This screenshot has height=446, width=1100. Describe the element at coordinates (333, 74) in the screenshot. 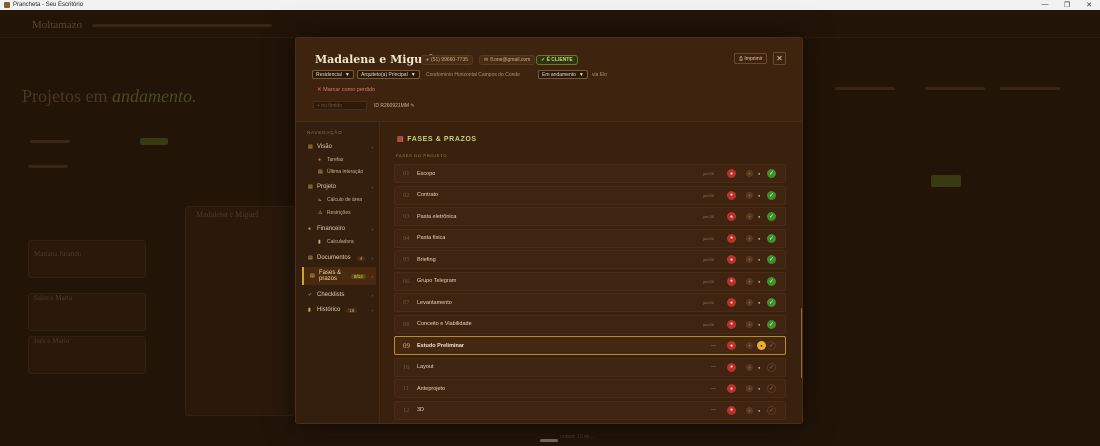

I see `project-type-select: Residencial ▼` at that location.